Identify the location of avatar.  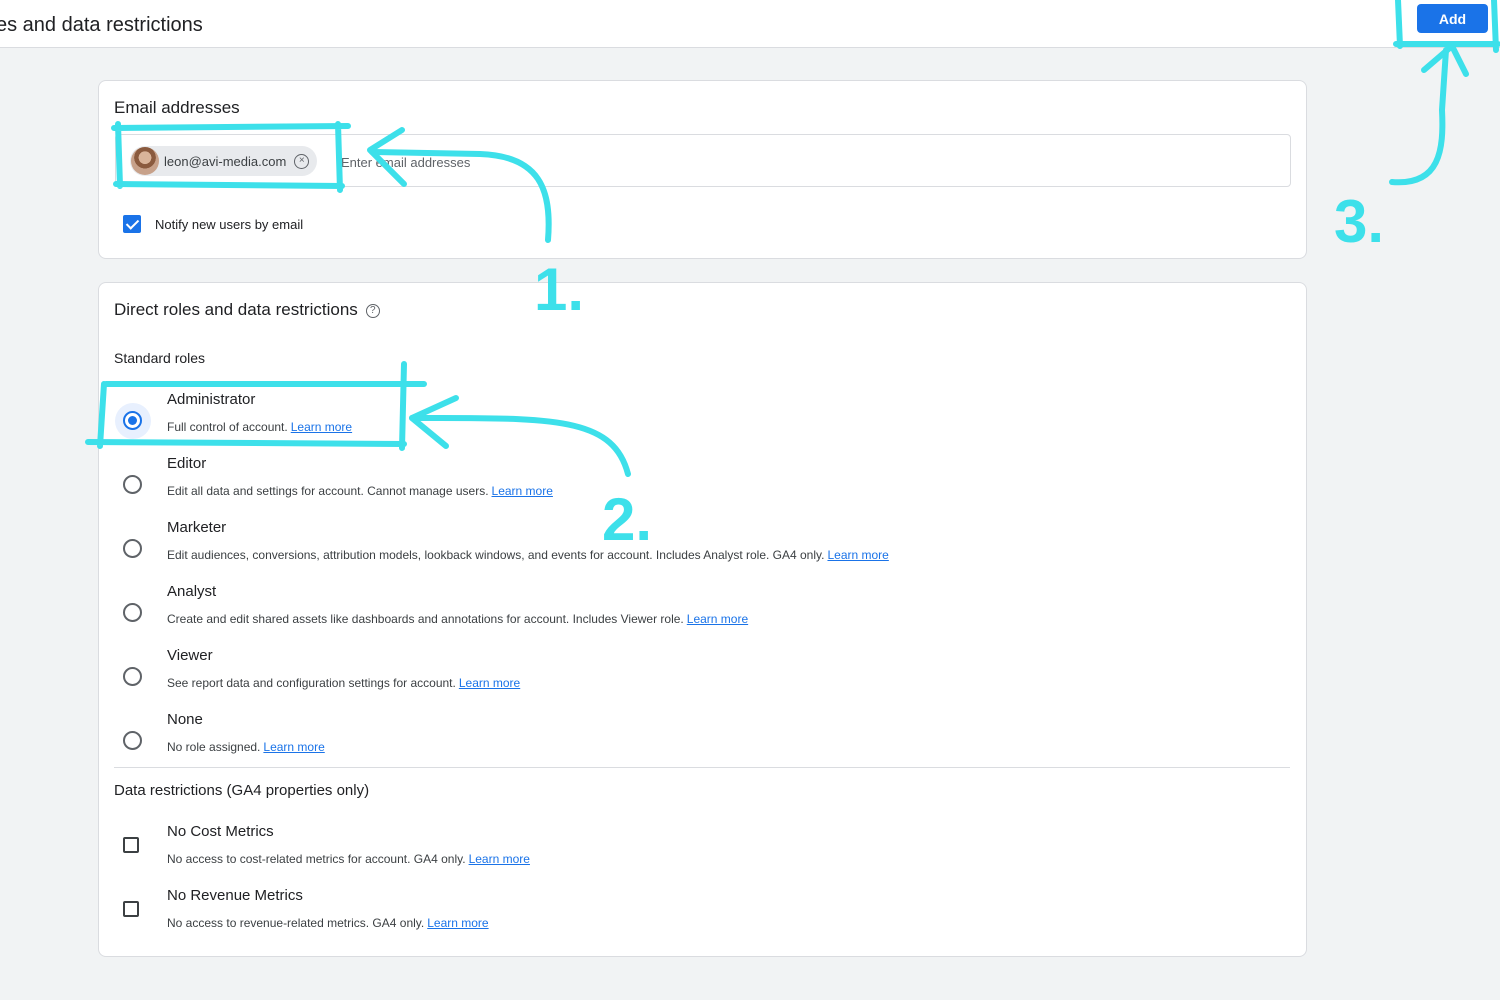
(145, 161).